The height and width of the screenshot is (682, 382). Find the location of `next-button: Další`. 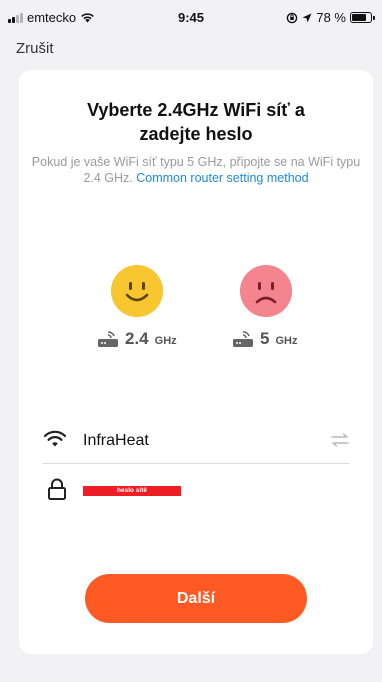

next-button: Další is located at coordinates (196, 598).